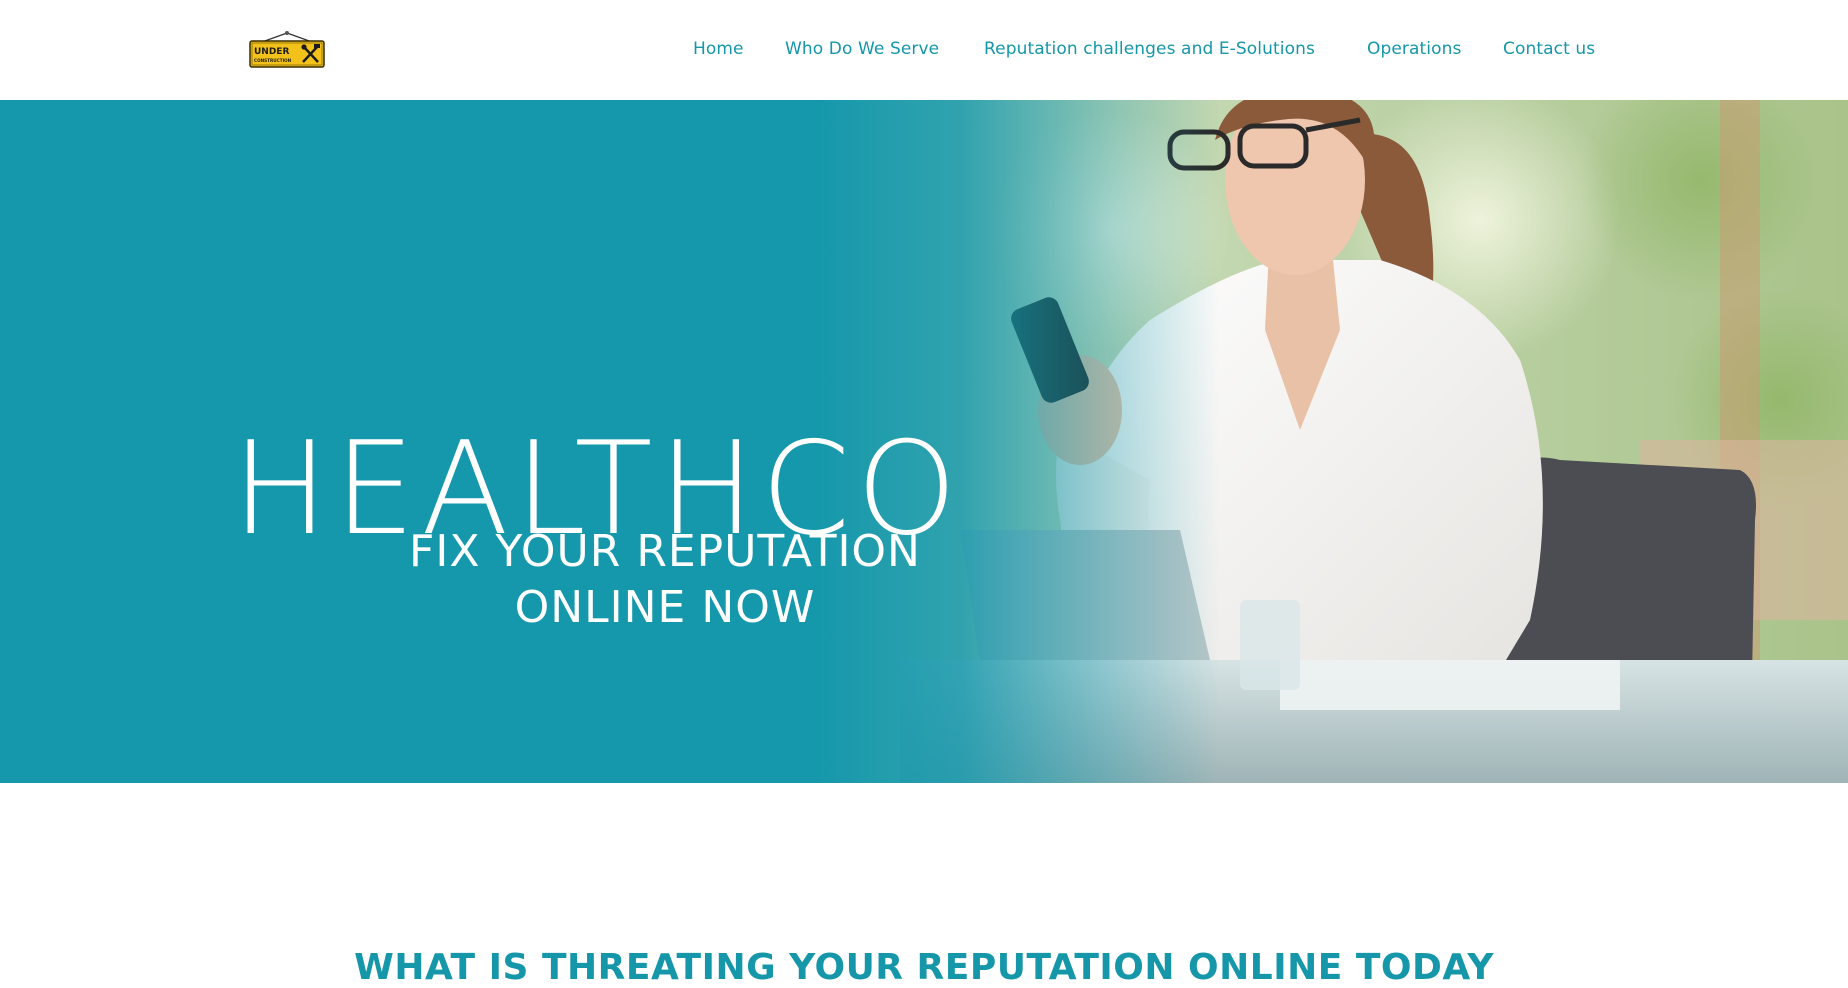  What do you see at coordinates (1549, 49) in the screenshot?
I see `nav-contact-us: Contact us` at bounding box center [1549, 49].